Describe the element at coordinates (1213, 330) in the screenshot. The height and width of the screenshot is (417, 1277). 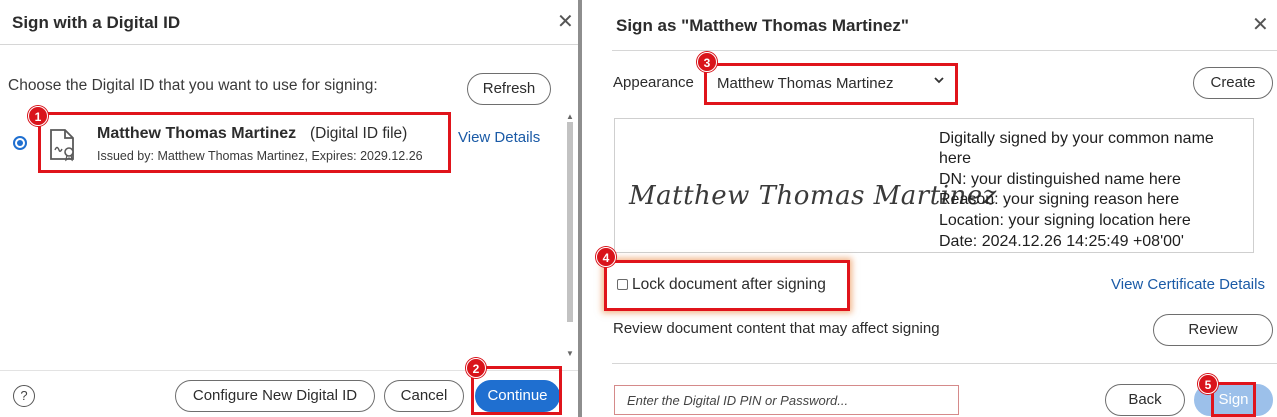
I see `review-button: Review` at that location.